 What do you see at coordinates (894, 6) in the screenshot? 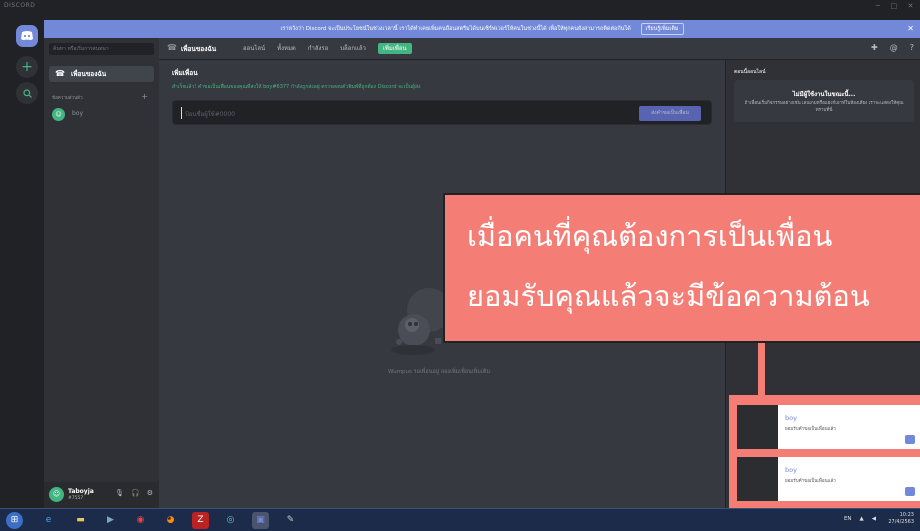
I see `maximize-button: □` at bounding box center [894, 6].